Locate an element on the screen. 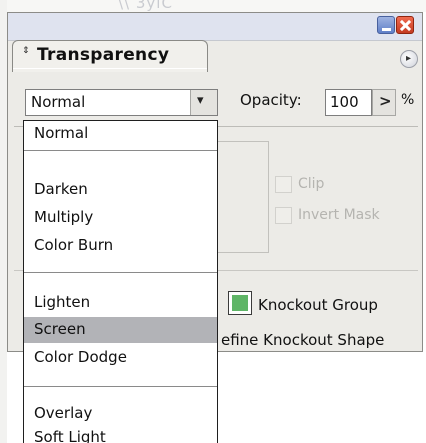 This screenshot has height=443, width=426. dropdown-item-color-dodge: Color Dodge is located at coordinates (120, 358).